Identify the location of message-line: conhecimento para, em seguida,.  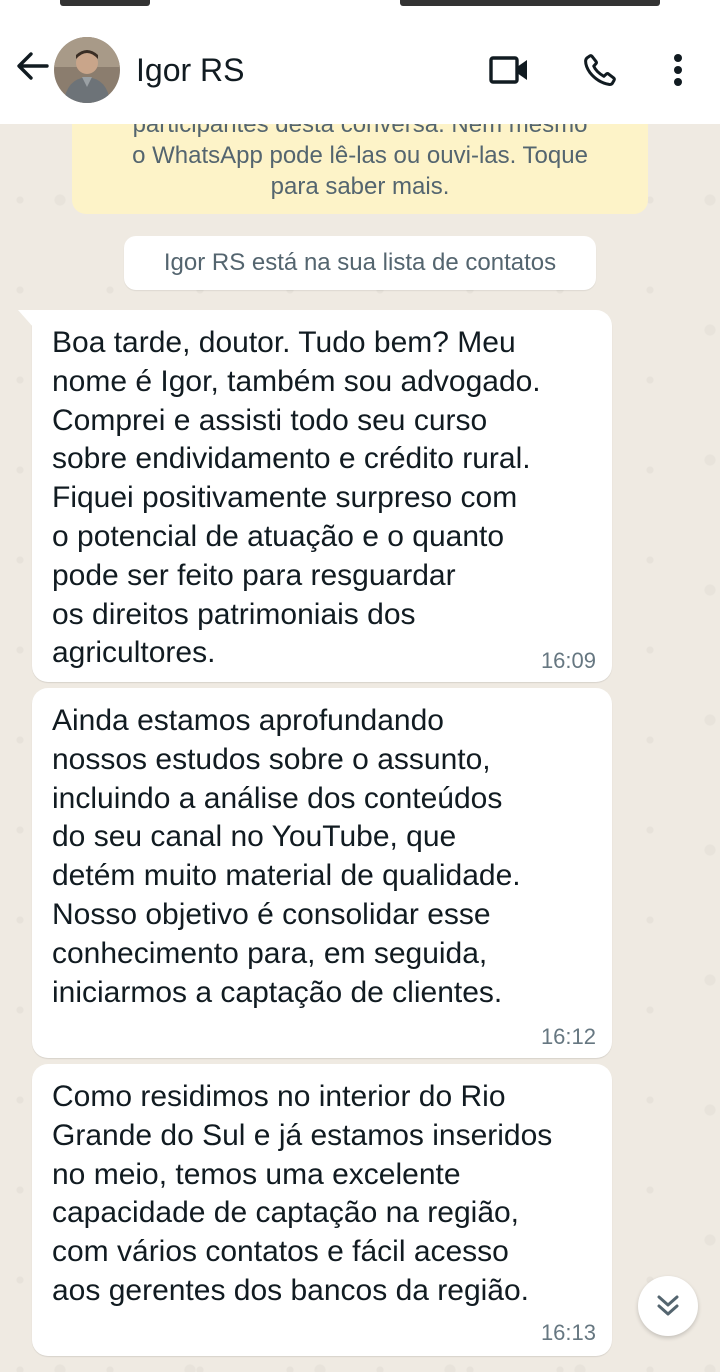
(270, 953).